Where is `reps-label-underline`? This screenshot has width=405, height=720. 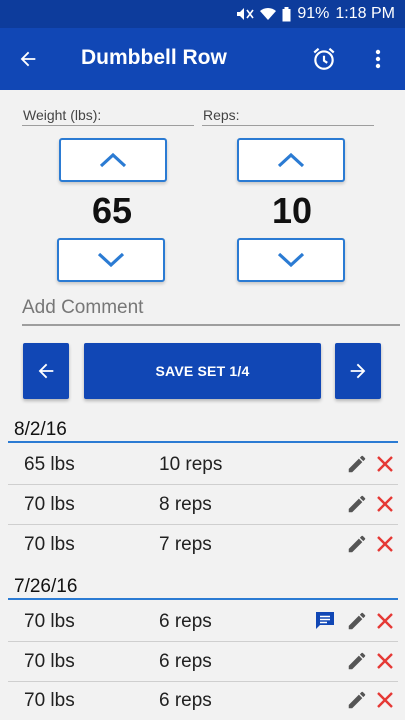 reps-label-underline is located at coordinates (288, 125).